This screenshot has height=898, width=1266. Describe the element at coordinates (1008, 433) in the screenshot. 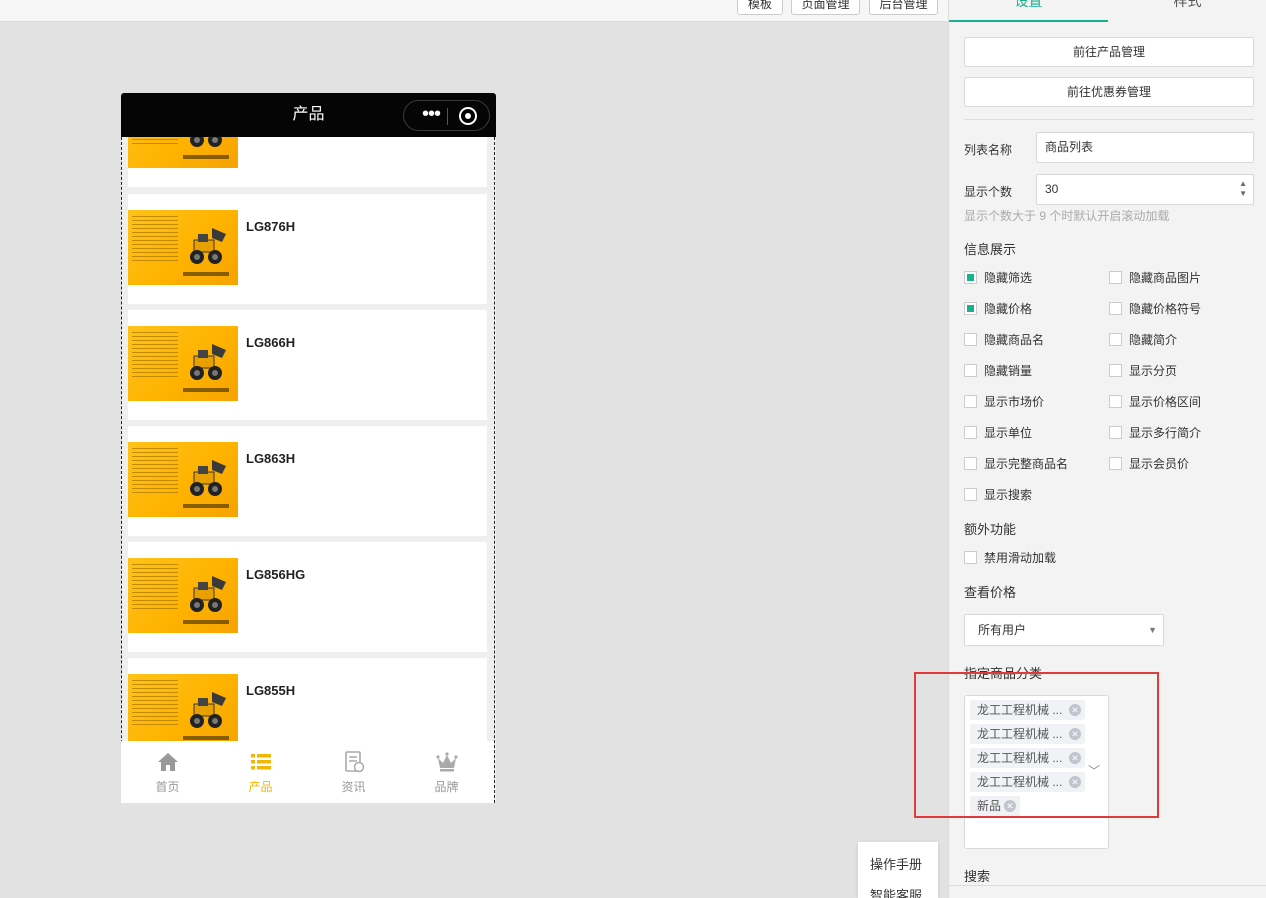

I see `checkbox-label: 显示单位` at that location.